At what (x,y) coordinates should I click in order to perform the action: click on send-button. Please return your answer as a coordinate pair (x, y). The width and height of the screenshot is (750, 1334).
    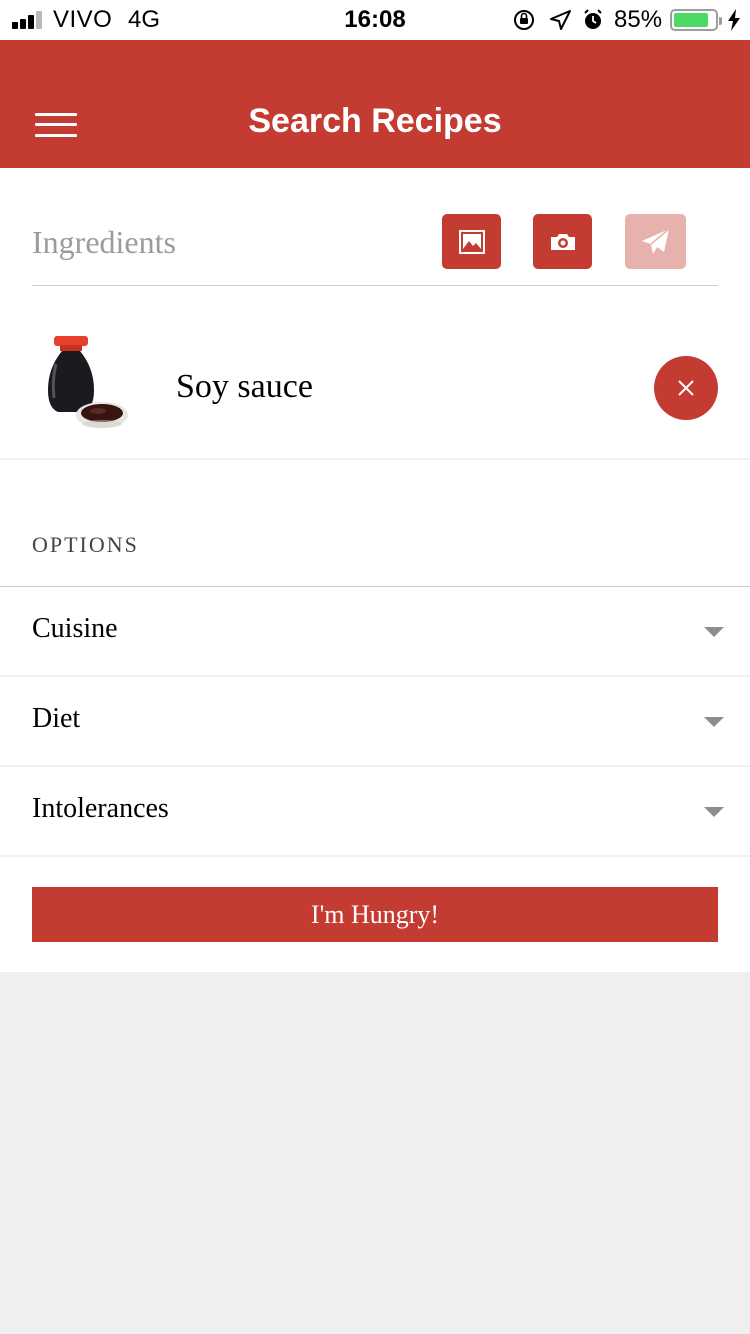
    Looking at the image, I should click on (655, 241).